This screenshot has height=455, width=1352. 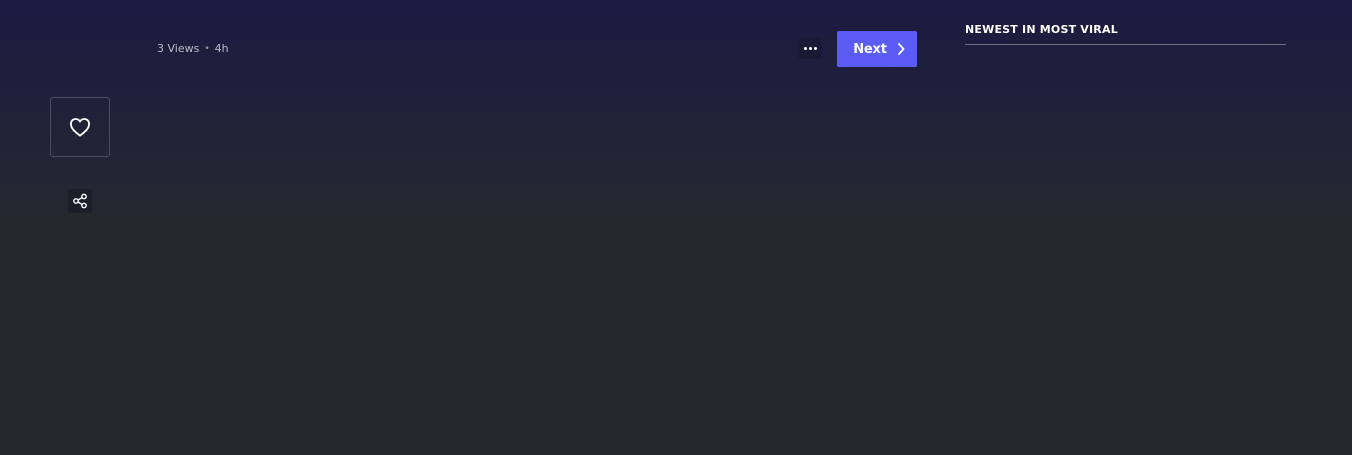 I want to click on post-age: 4h, so click(x=221, y=48).